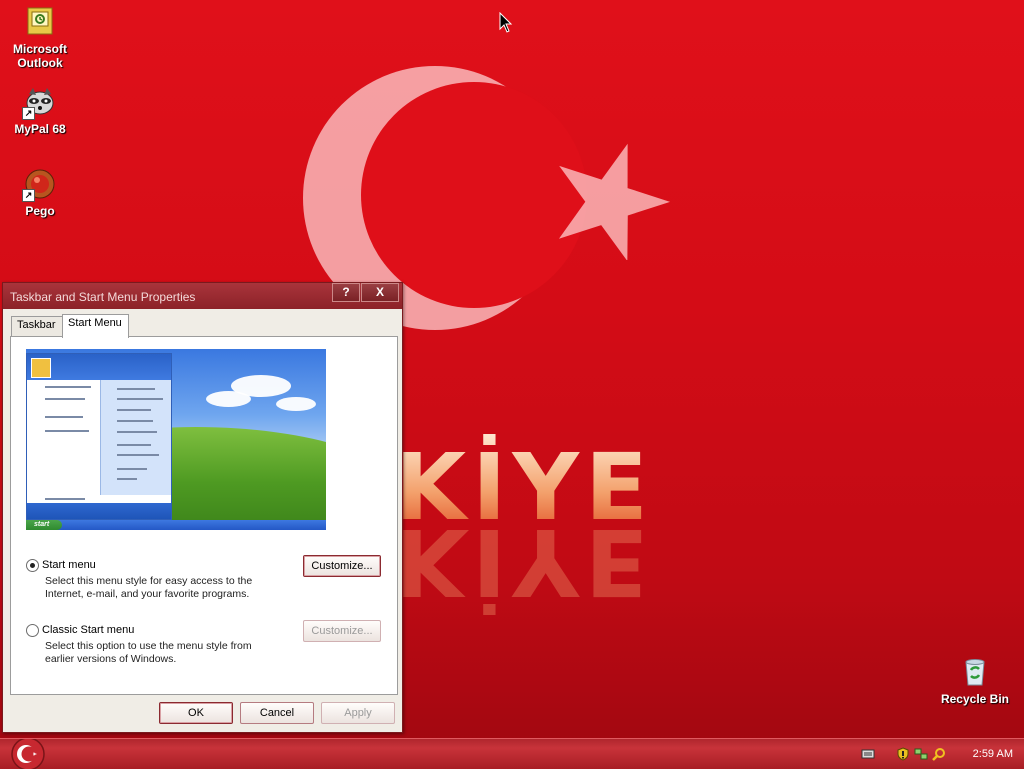 The image size is (1024, 769). I want to click on cancel-button: Cancel, so click(277, 713).